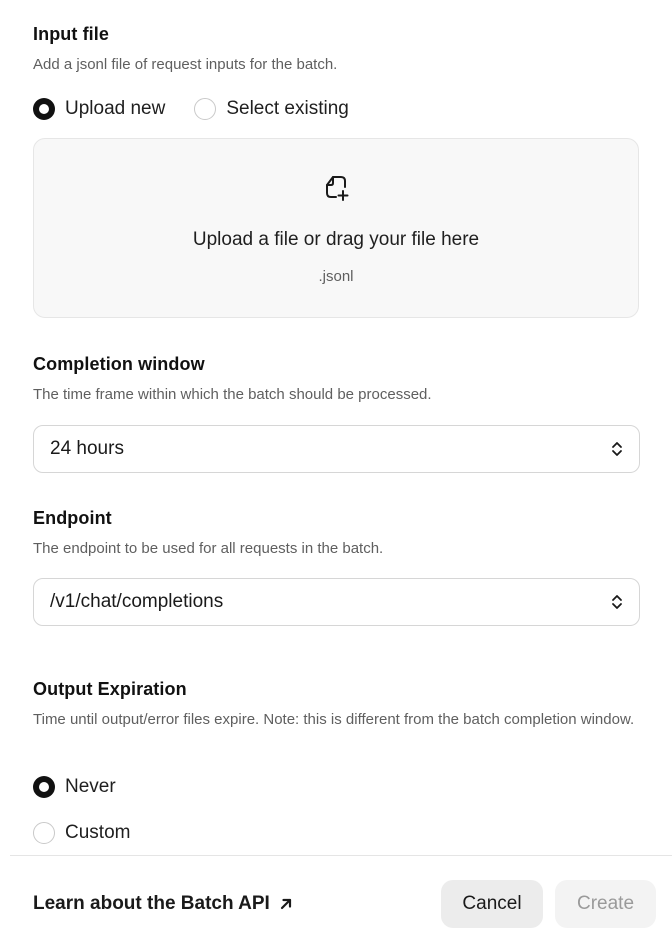 This screenshot has height=928, width=672. What do you see at coordinates (119, 364) in the screenshot?
I see `completion-window-title: Completion window` at bounding box center [119, 364].